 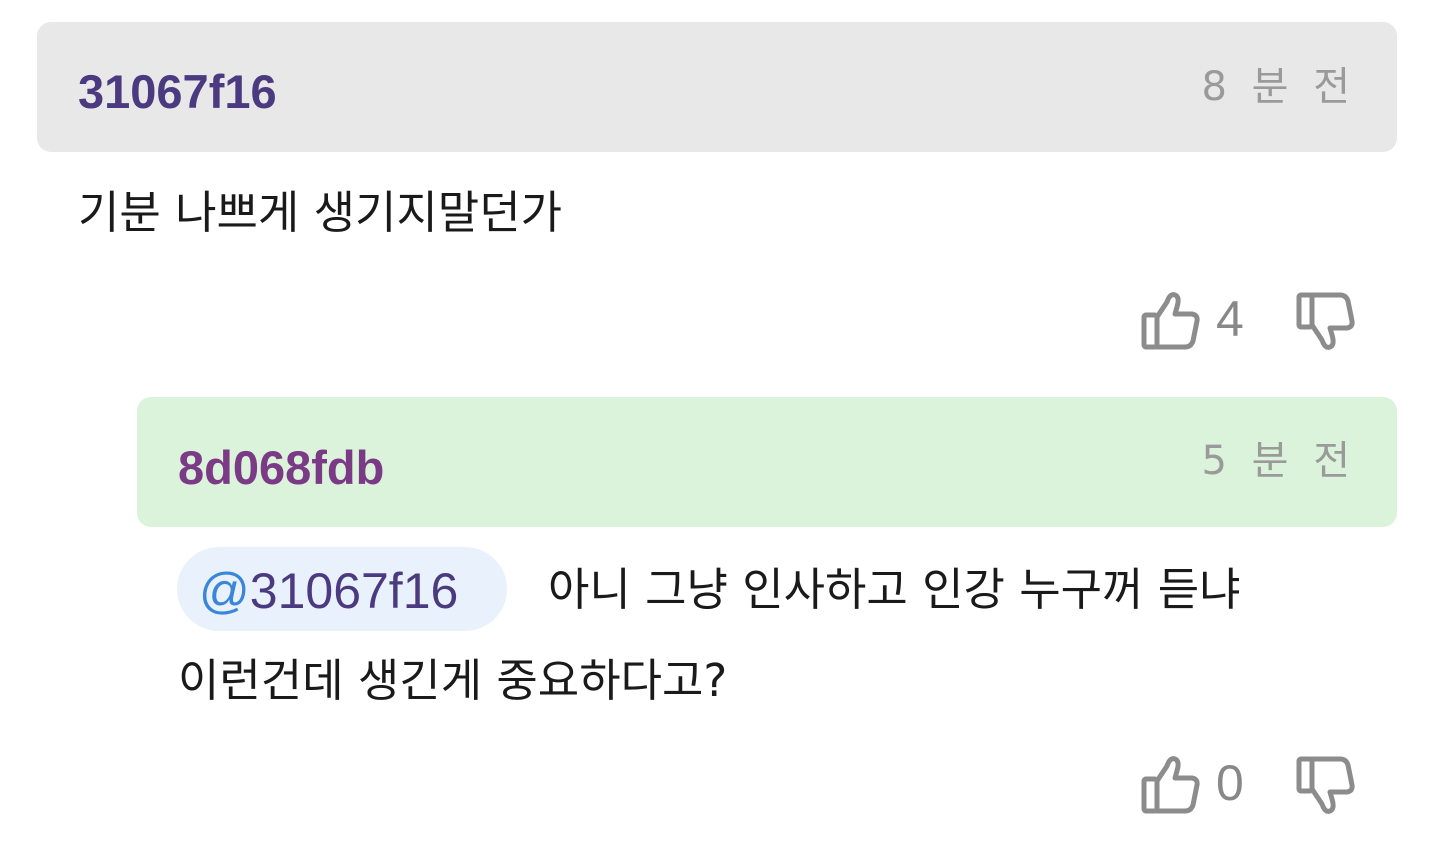 What do you see at coordinates (320, 212) in the screenshot?
I see `comment-text: 기분 나쁘게 생기지말던가` at bounding box center [320, 212].